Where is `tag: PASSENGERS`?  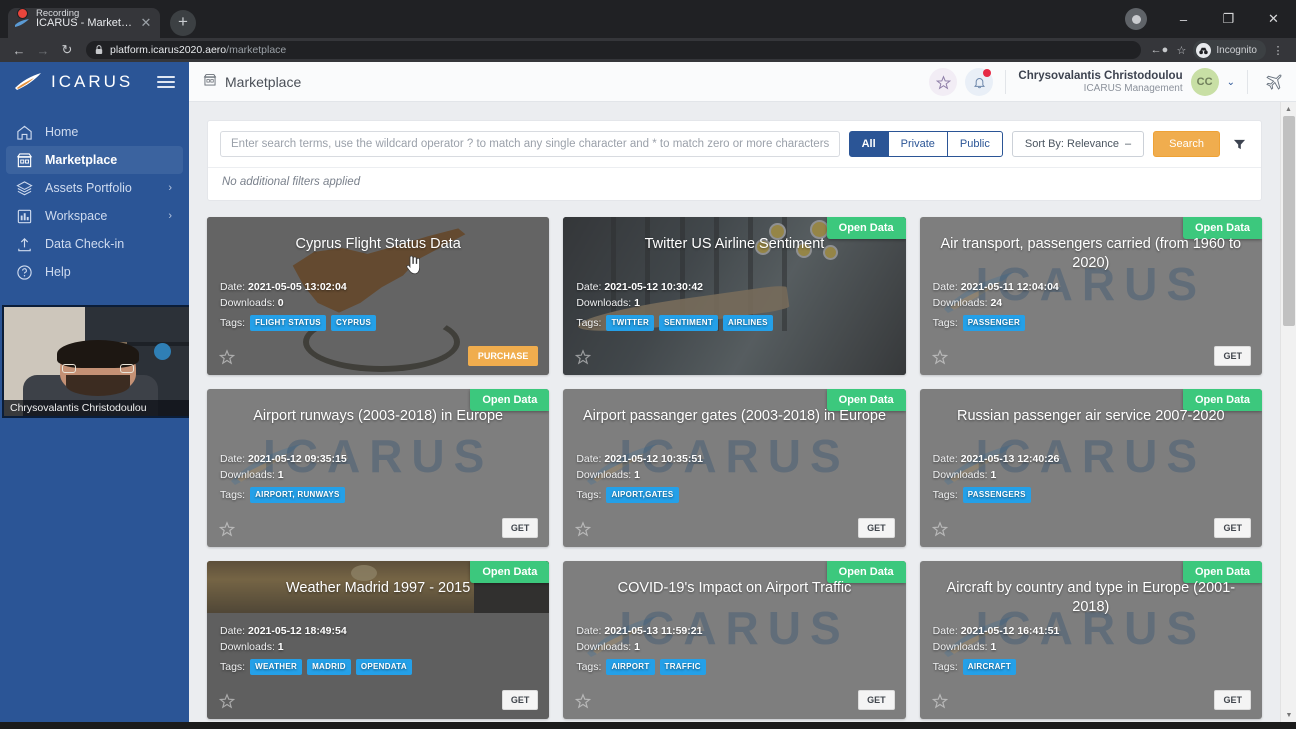
tag: PASSENGERS is located at coordinates (996, 494).